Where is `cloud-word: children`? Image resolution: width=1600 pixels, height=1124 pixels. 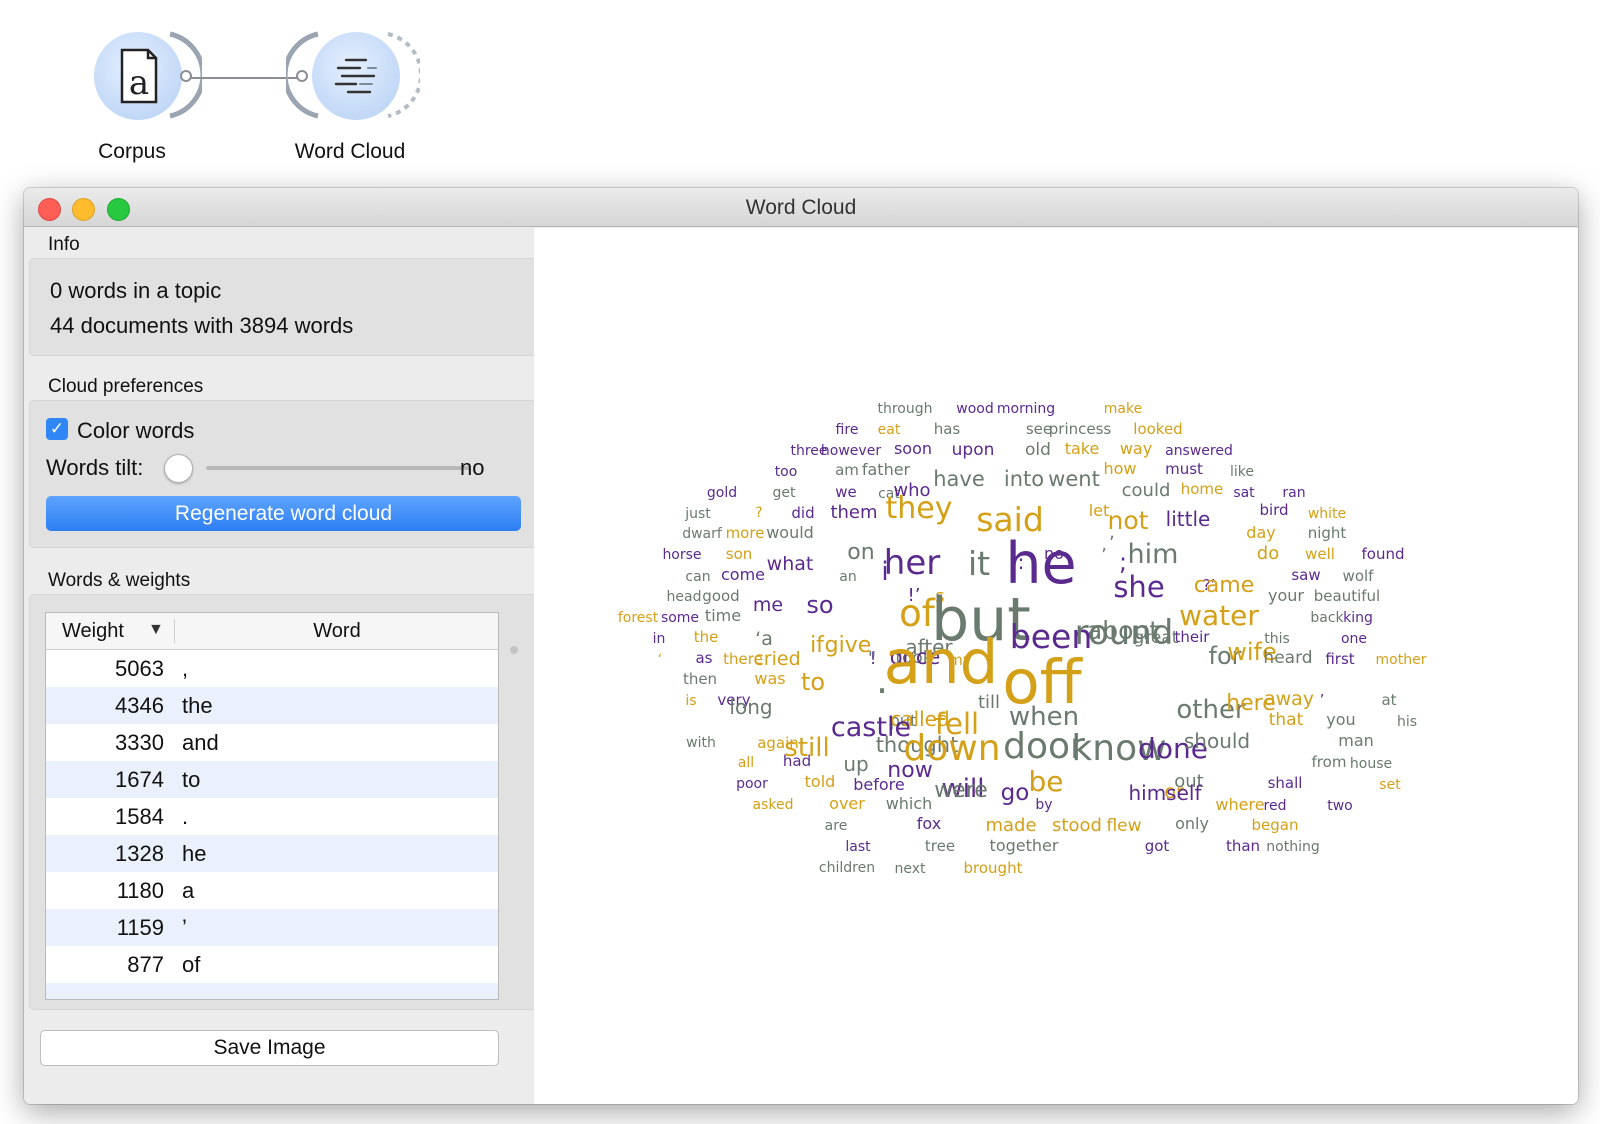 cloud-word: children is located at coordinates (847, 868).